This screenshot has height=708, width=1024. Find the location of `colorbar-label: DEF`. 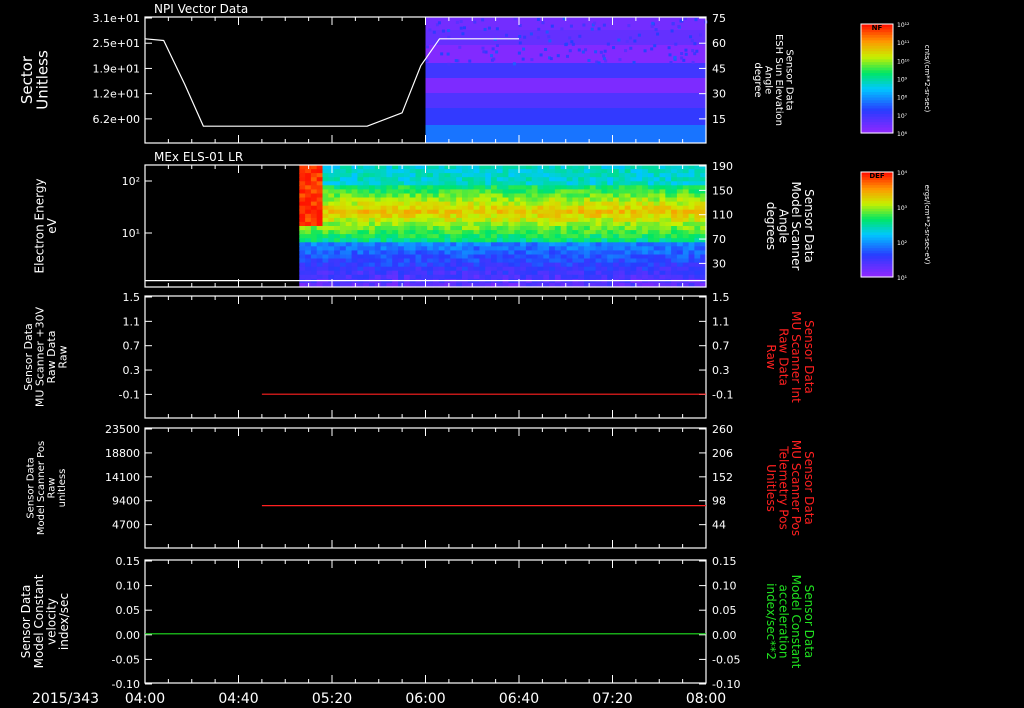

colorbar-label: DEF is located at coordinates (877, 176).